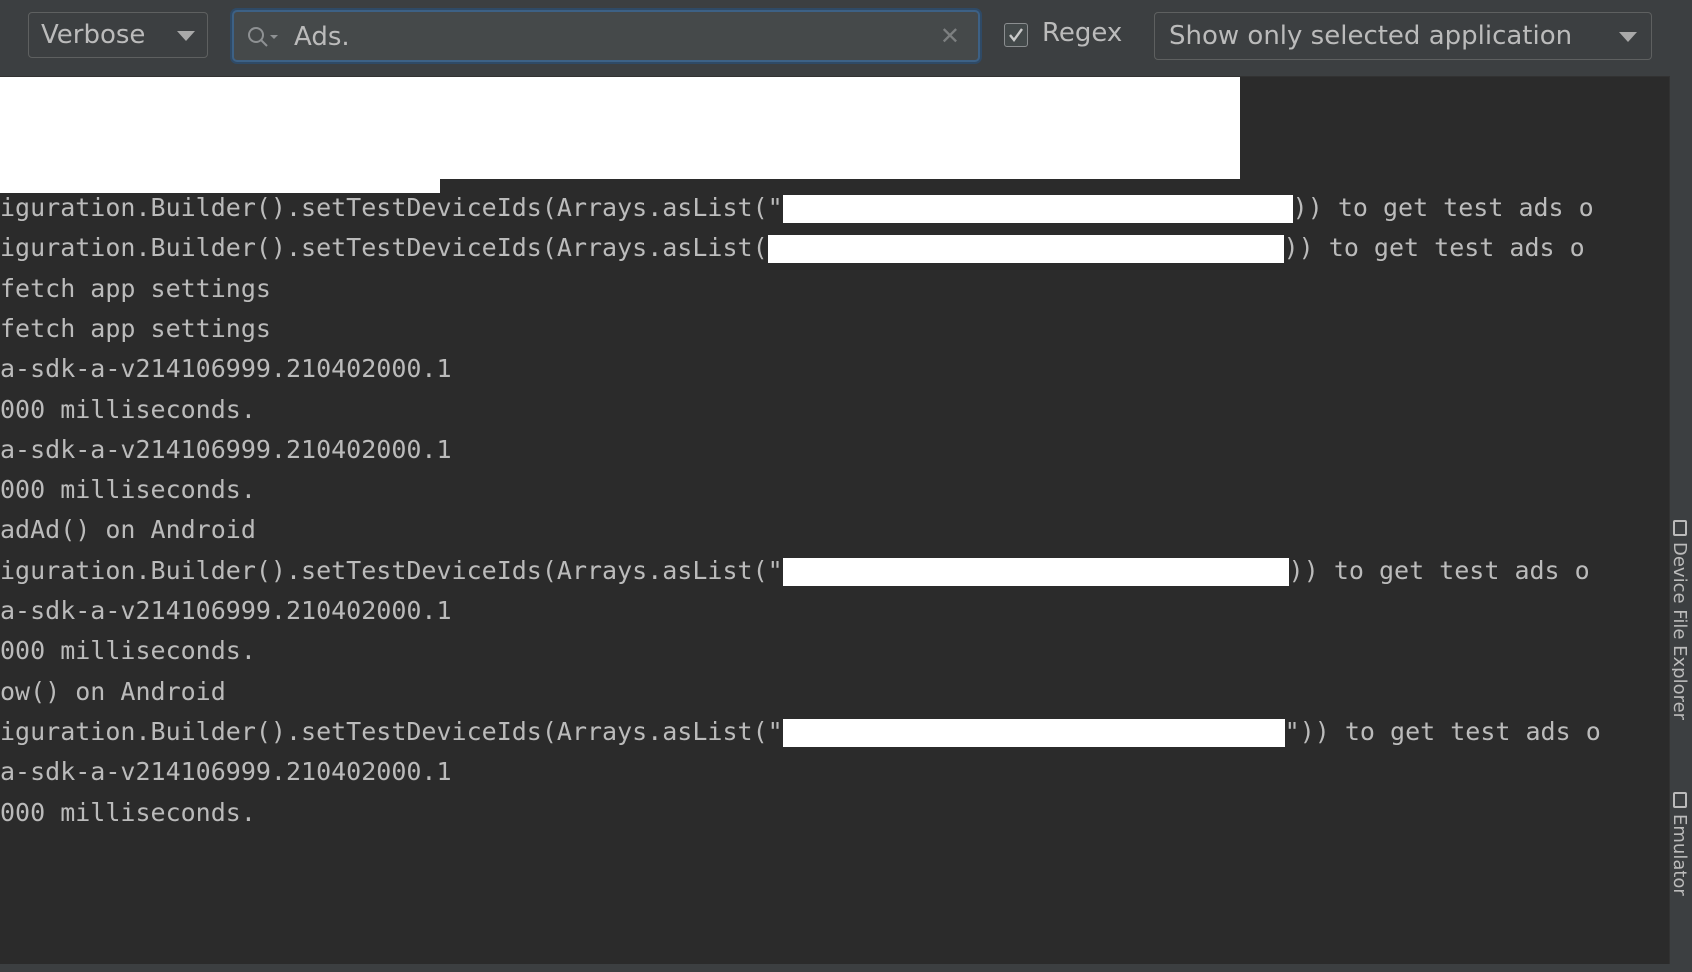 This screenshot has height=972, width=1692. I want to click on tool-window-strip: Device File Explorer Emulator, so click(1680, 524).